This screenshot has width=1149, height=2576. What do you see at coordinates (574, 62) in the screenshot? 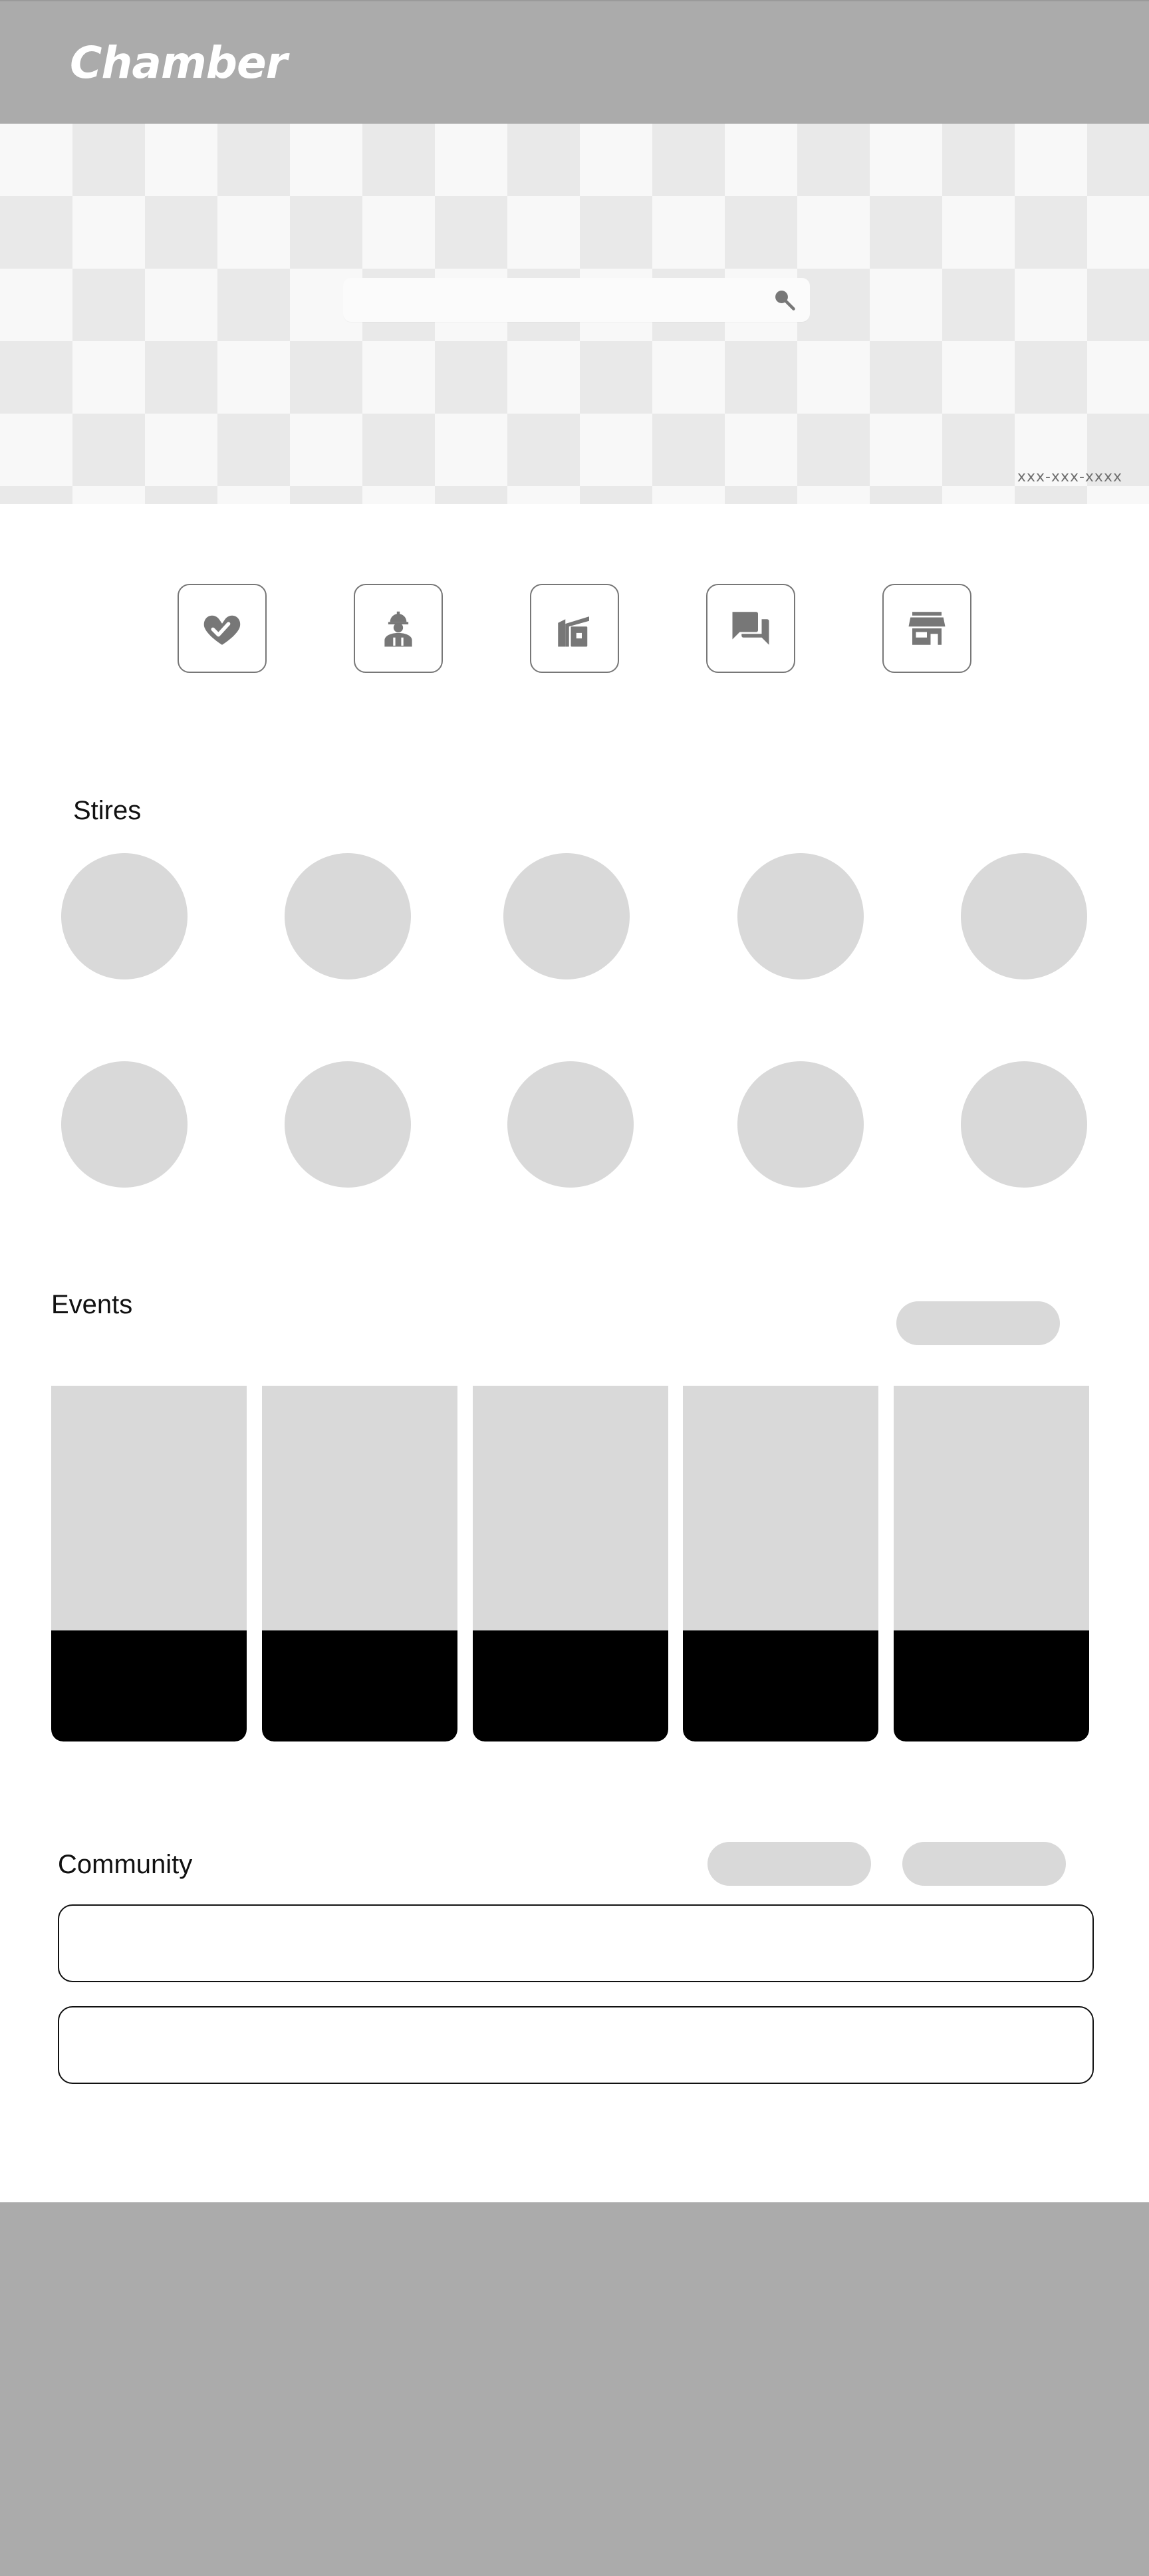
I see `top-header: Chamber` at bounding box center [574, 62].